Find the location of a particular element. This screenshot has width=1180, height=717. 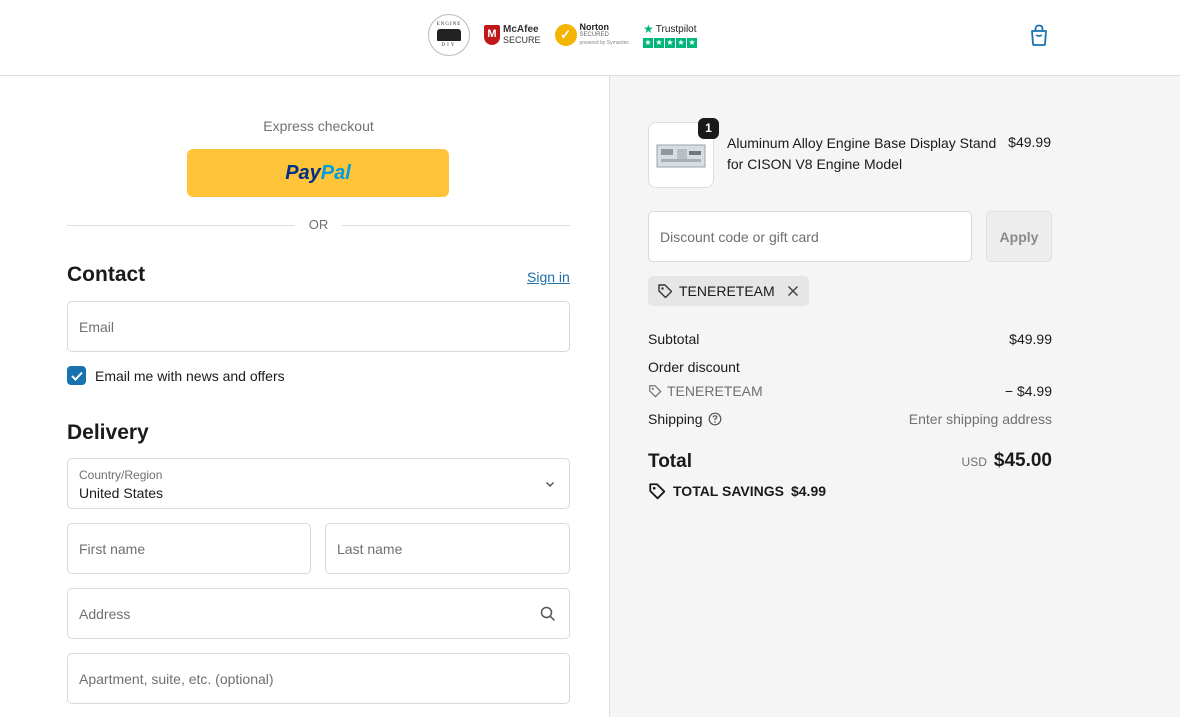

email-field is located at coordinates (318, 326).